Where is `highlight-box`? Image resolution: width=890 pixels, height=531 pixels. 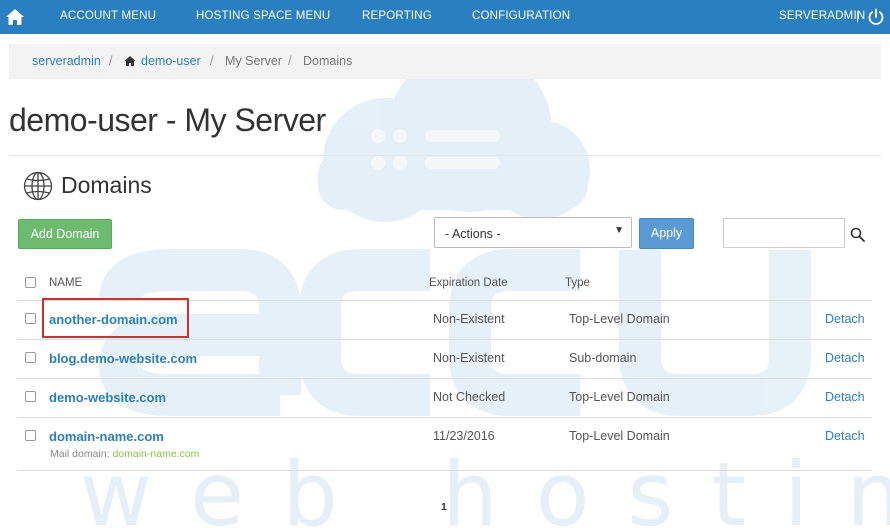
highlight-box is located at coordinates (115, 318).